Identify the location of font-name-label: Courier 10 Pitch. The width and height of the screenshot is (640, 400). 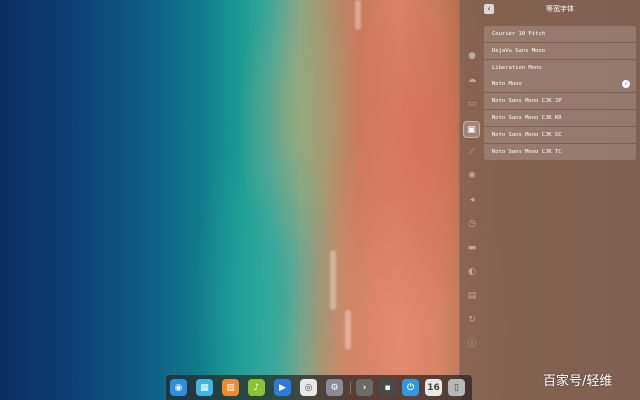
(518, 34).